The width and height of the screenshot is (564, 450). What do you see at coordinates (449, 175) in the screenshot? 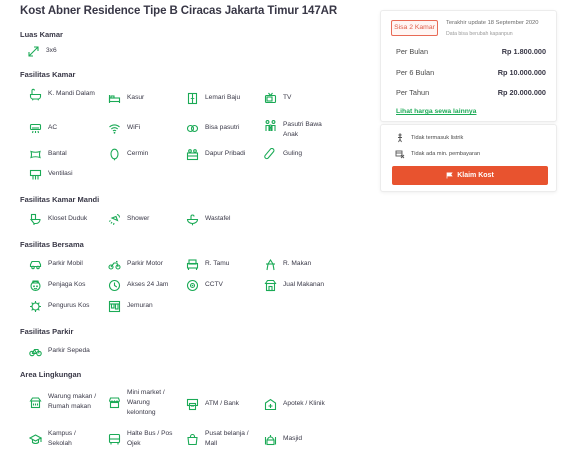
I see `flag-icon` at bounding box center [449, 175].